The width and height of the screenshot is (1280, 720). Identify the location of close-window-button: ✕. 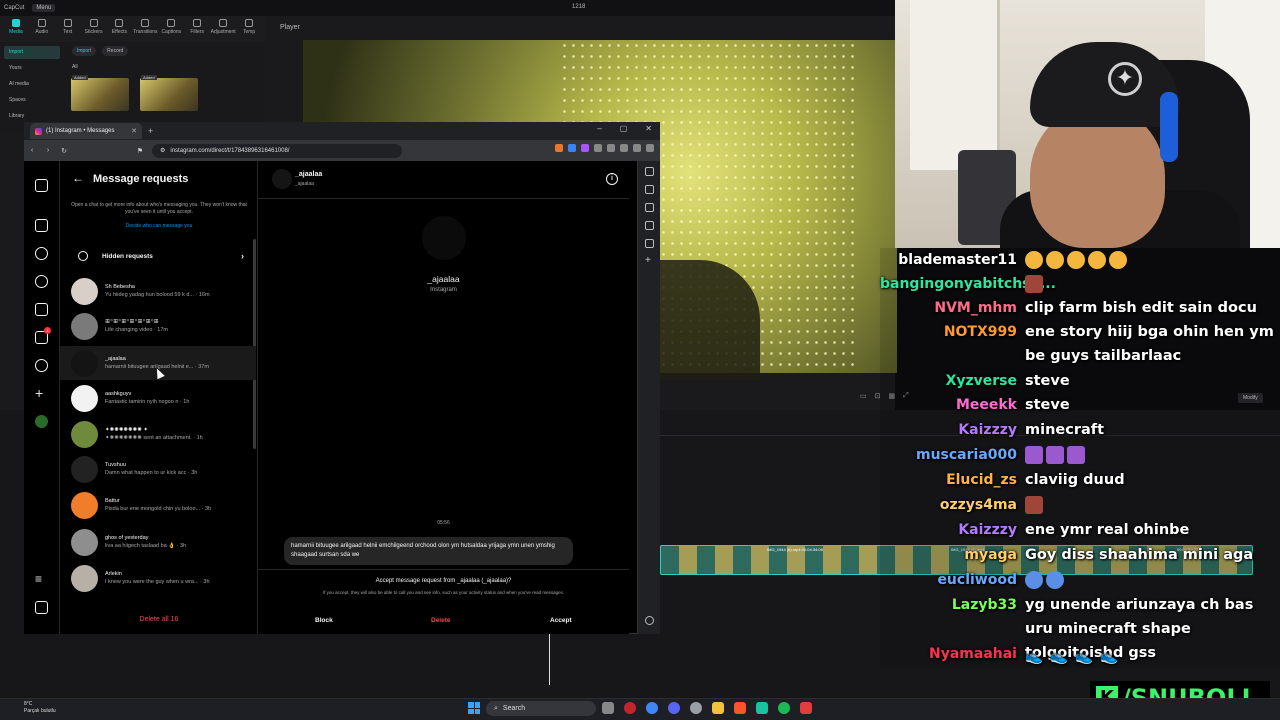
(648, 128).